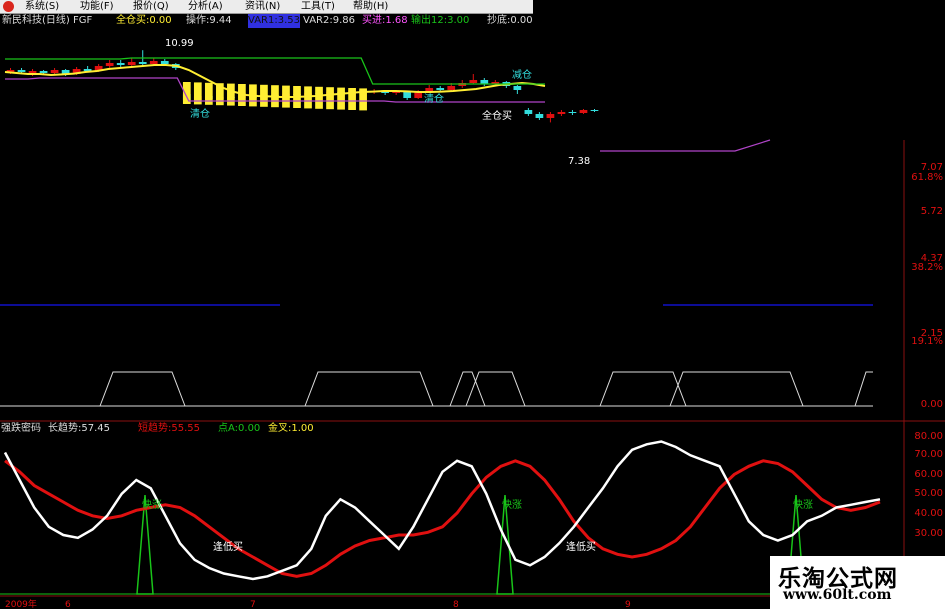 The image size is (945, 609). I want to click on signal-trapezoids, so click(486, 389).